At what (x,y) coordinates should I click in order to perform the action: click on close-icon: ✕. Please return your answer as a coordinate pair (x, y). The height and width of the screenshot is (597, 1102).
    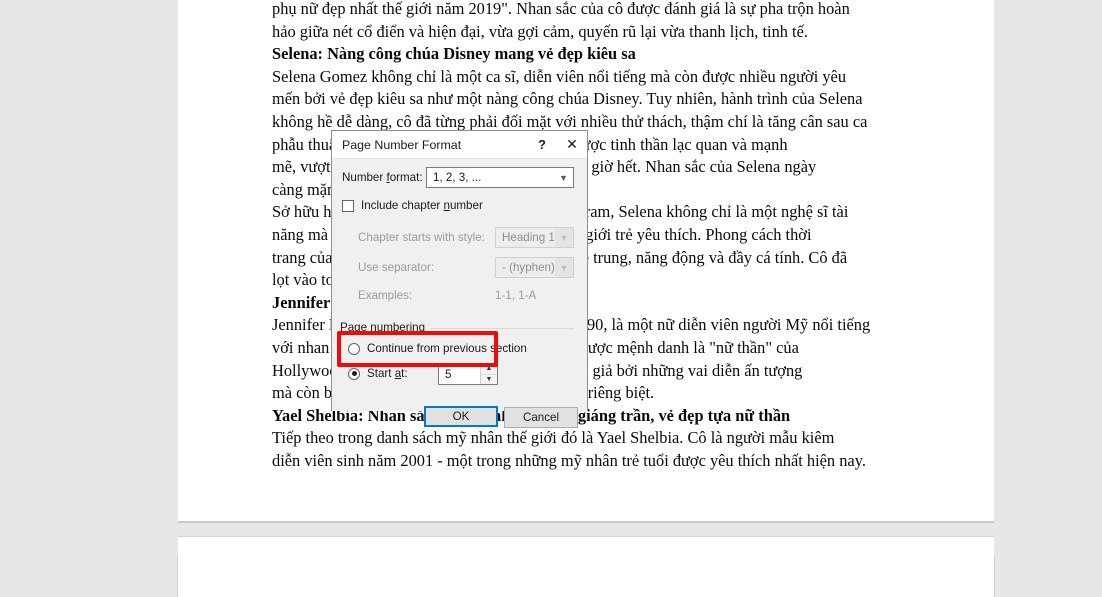
    Looking at the image, I should click on (572, 144).